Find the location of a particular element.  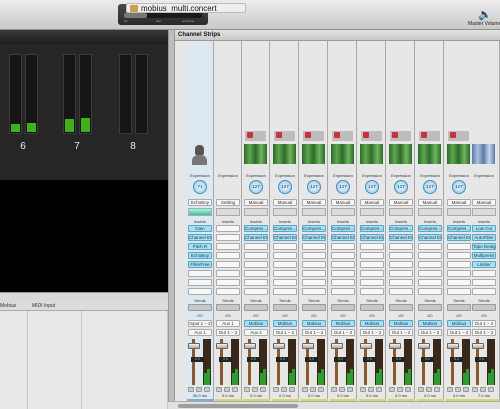

midi-list is located at coordinates (84, 360).